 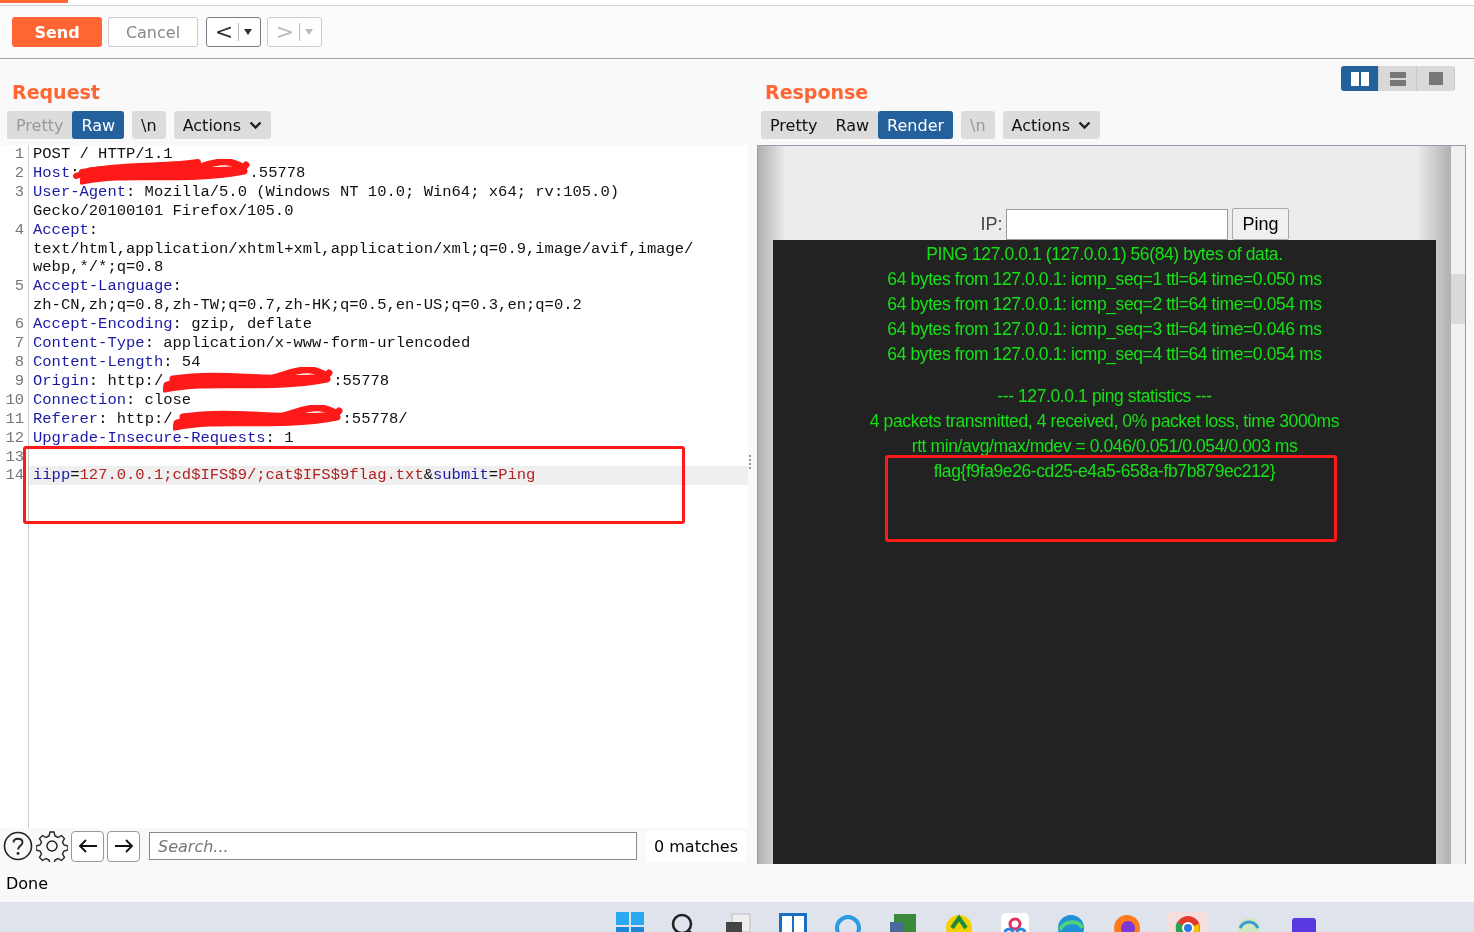 What do you see at coordinates (630, 922) in the screenshot?
I see `windows-logo-icon` at bounding box center [630, 922].